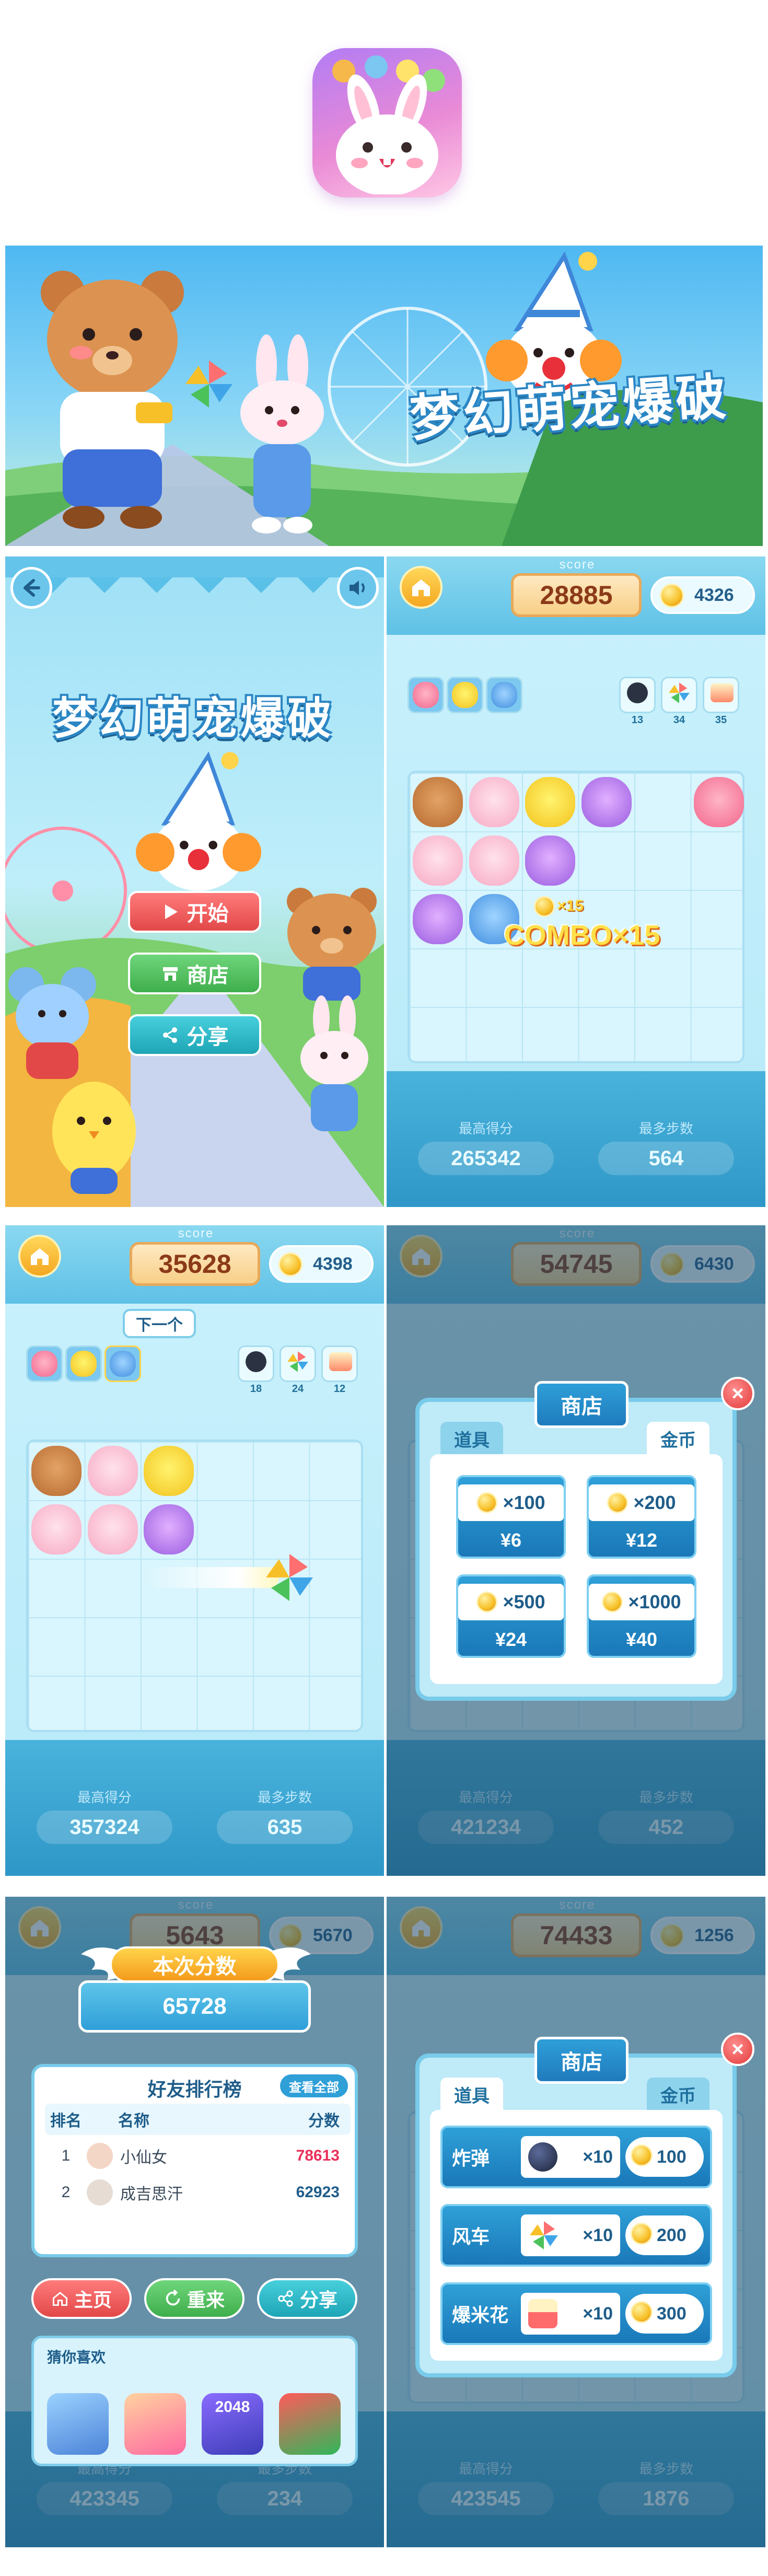 The width and height of the screenshot is (768, 2576). Describe the element at coordinates (78, 2424) in the screenshot. I see `koala-game-icon` at that location.